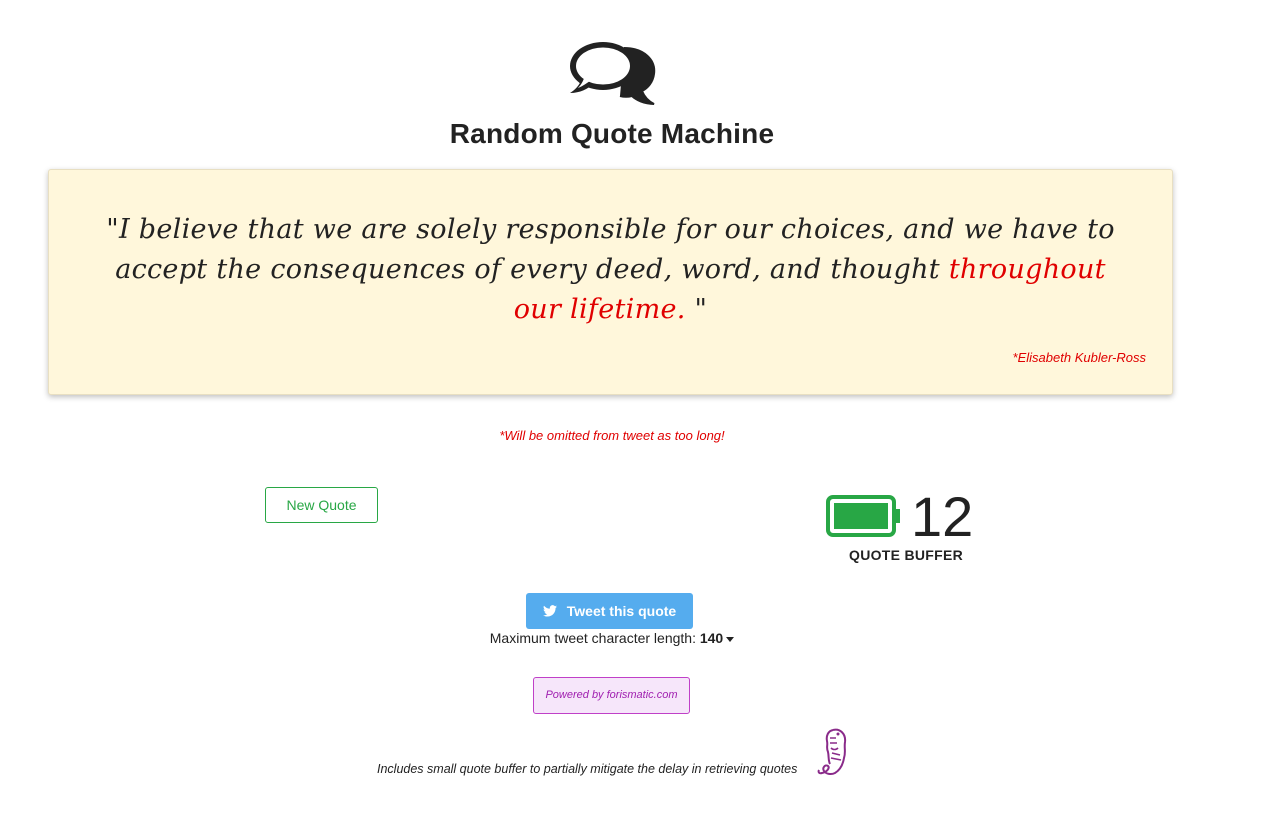 The image size is (1267, 822). Describe the element at coordinates (942, 516) in the screenshot. I see `quote-buffer-count: 12` at that location.